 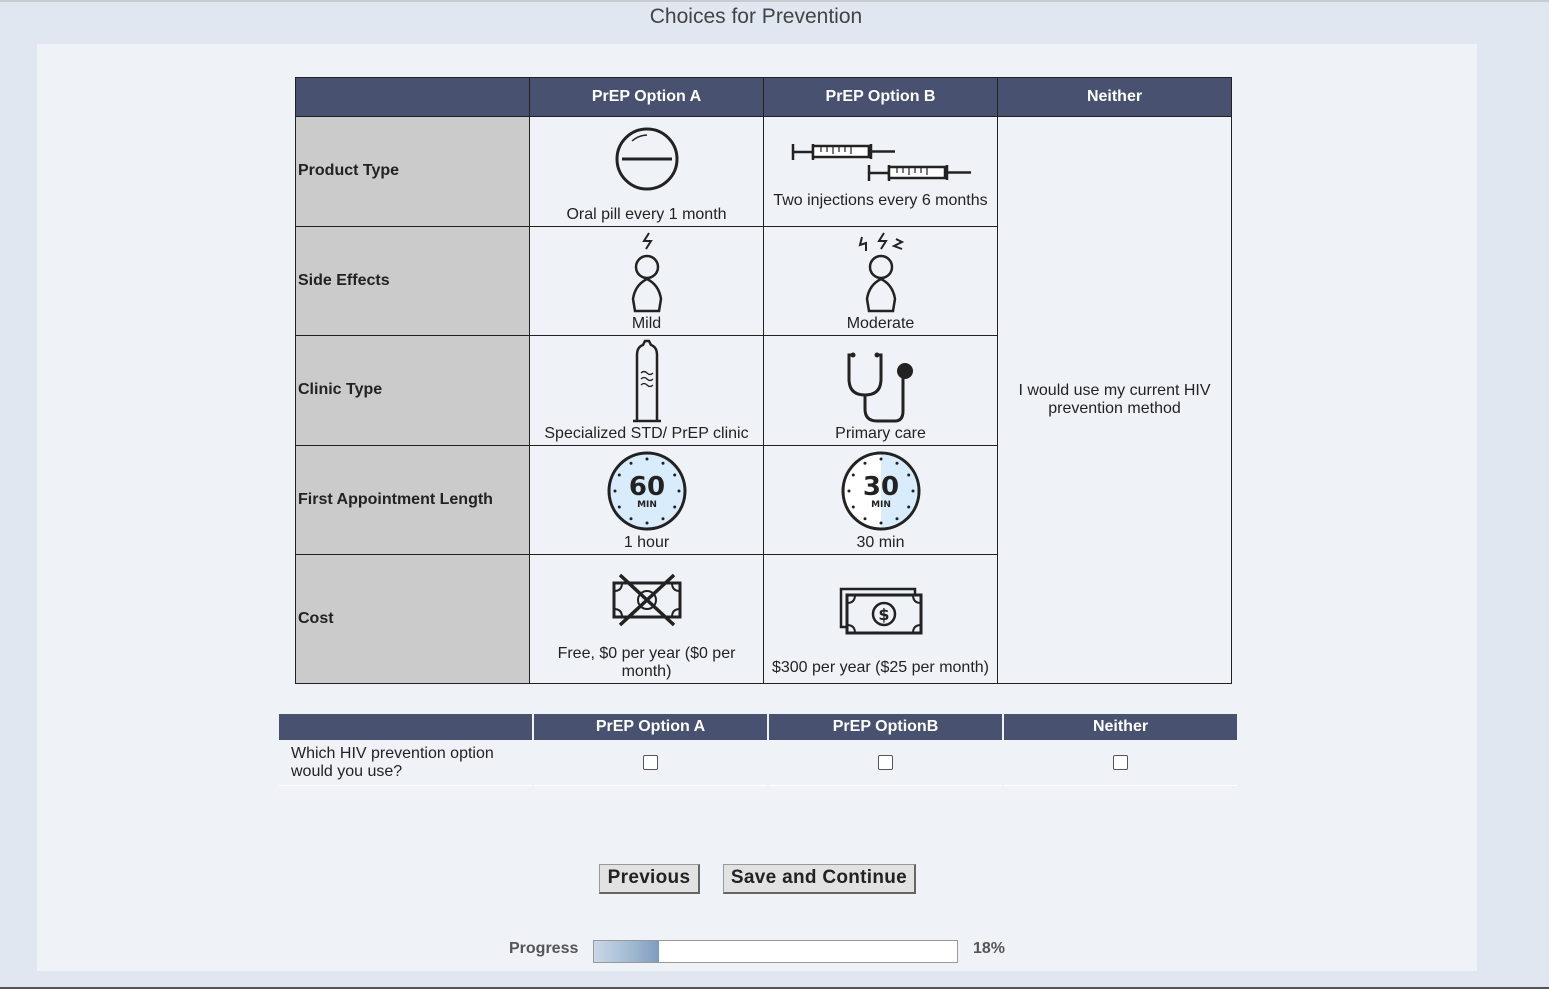 I want to click on option-b-product-type: Two injections every 6 months, so click(x=880, y=171).